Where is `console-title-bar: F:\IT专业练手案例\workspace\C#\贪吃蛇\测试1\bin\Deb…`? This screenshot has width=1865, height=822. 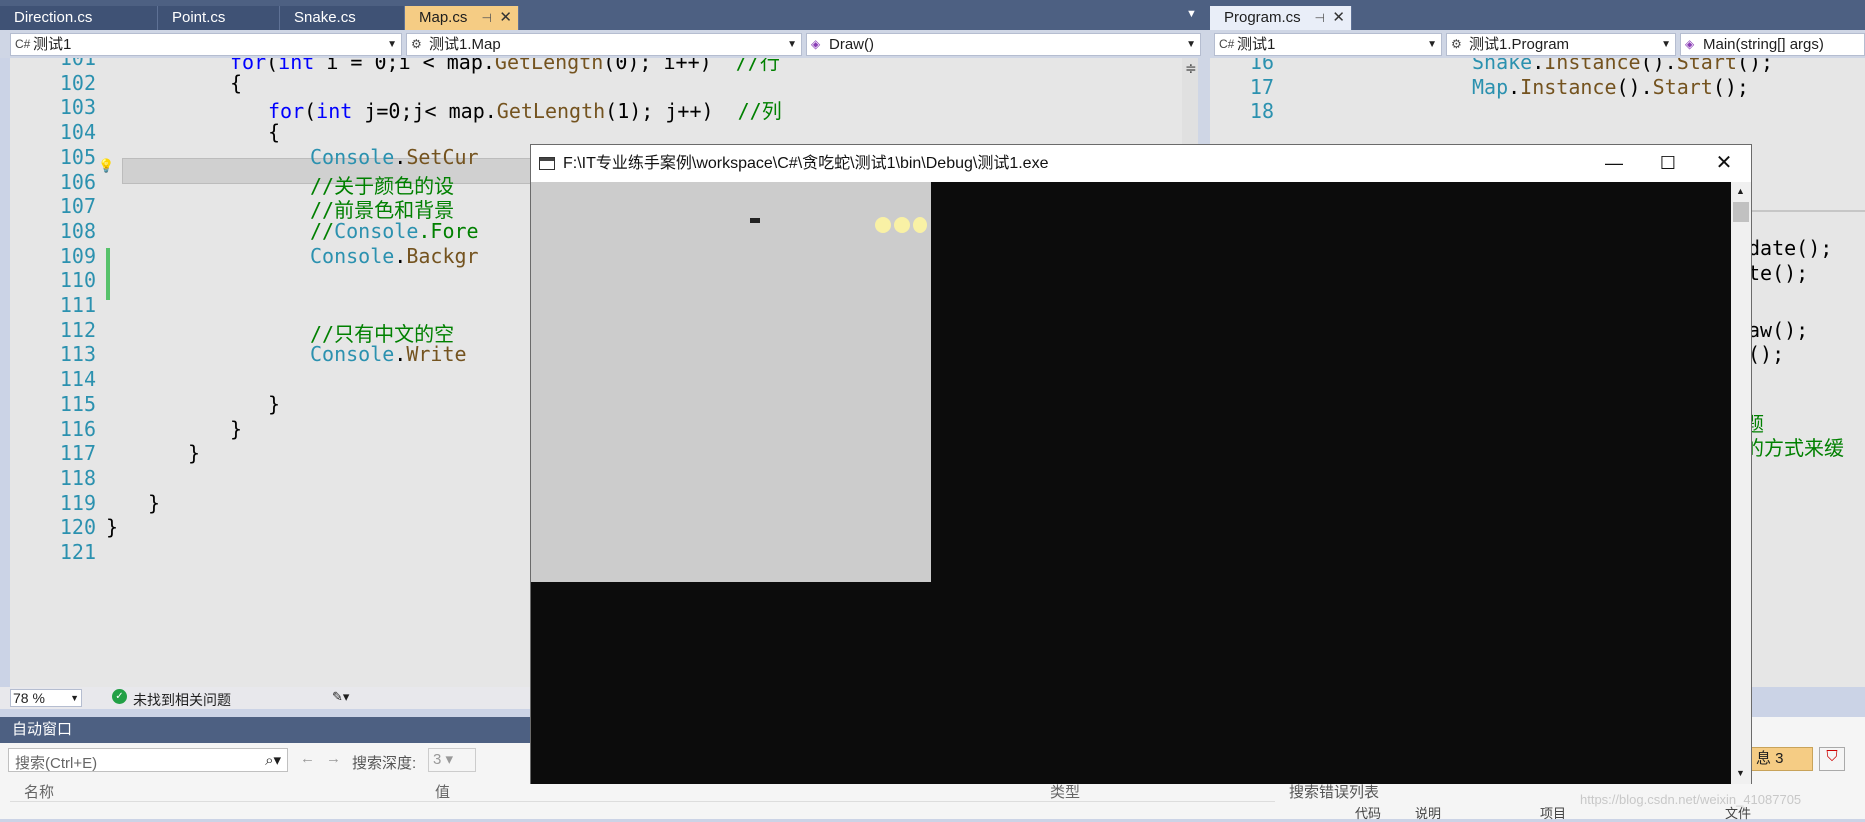 console-title-bar: F:\IT专业练手案例\workspace\C#\贪吃蛇\测试1\bin\Deb… is located at coordinates (1141, 163).